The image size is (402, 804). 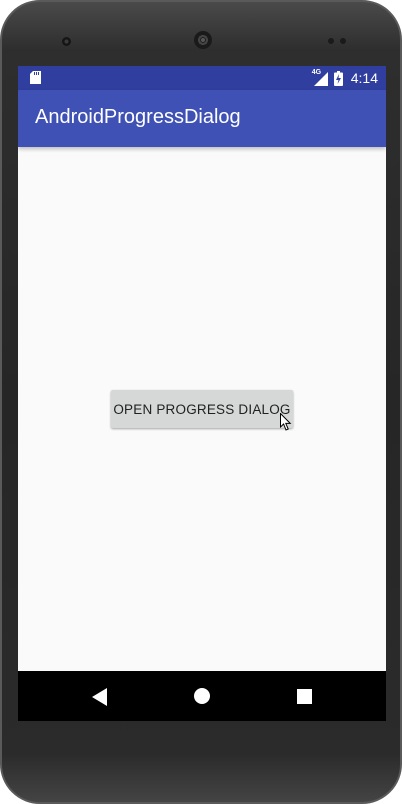 I want to click on signal-icon: 4G, so click(x=320, y=77).